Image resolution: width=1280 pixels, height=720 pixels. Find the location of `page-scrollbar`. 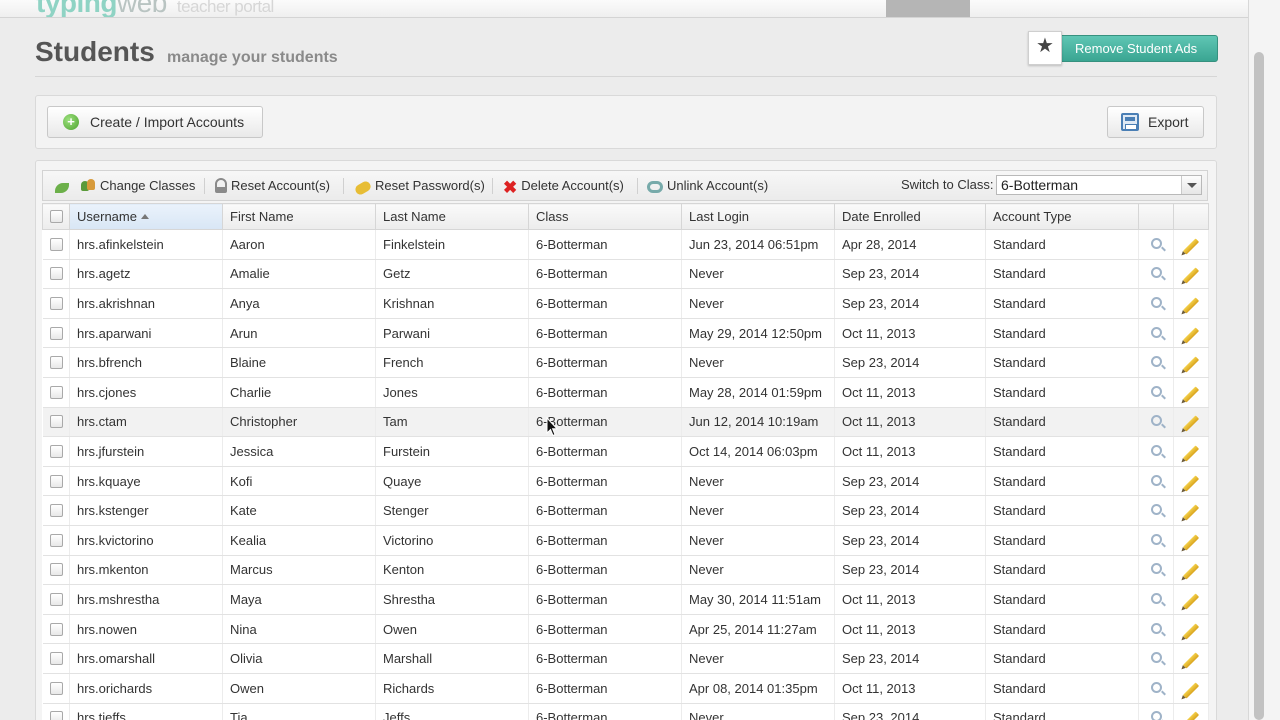

page-scrollbar is located at coordinates (1264, 360).